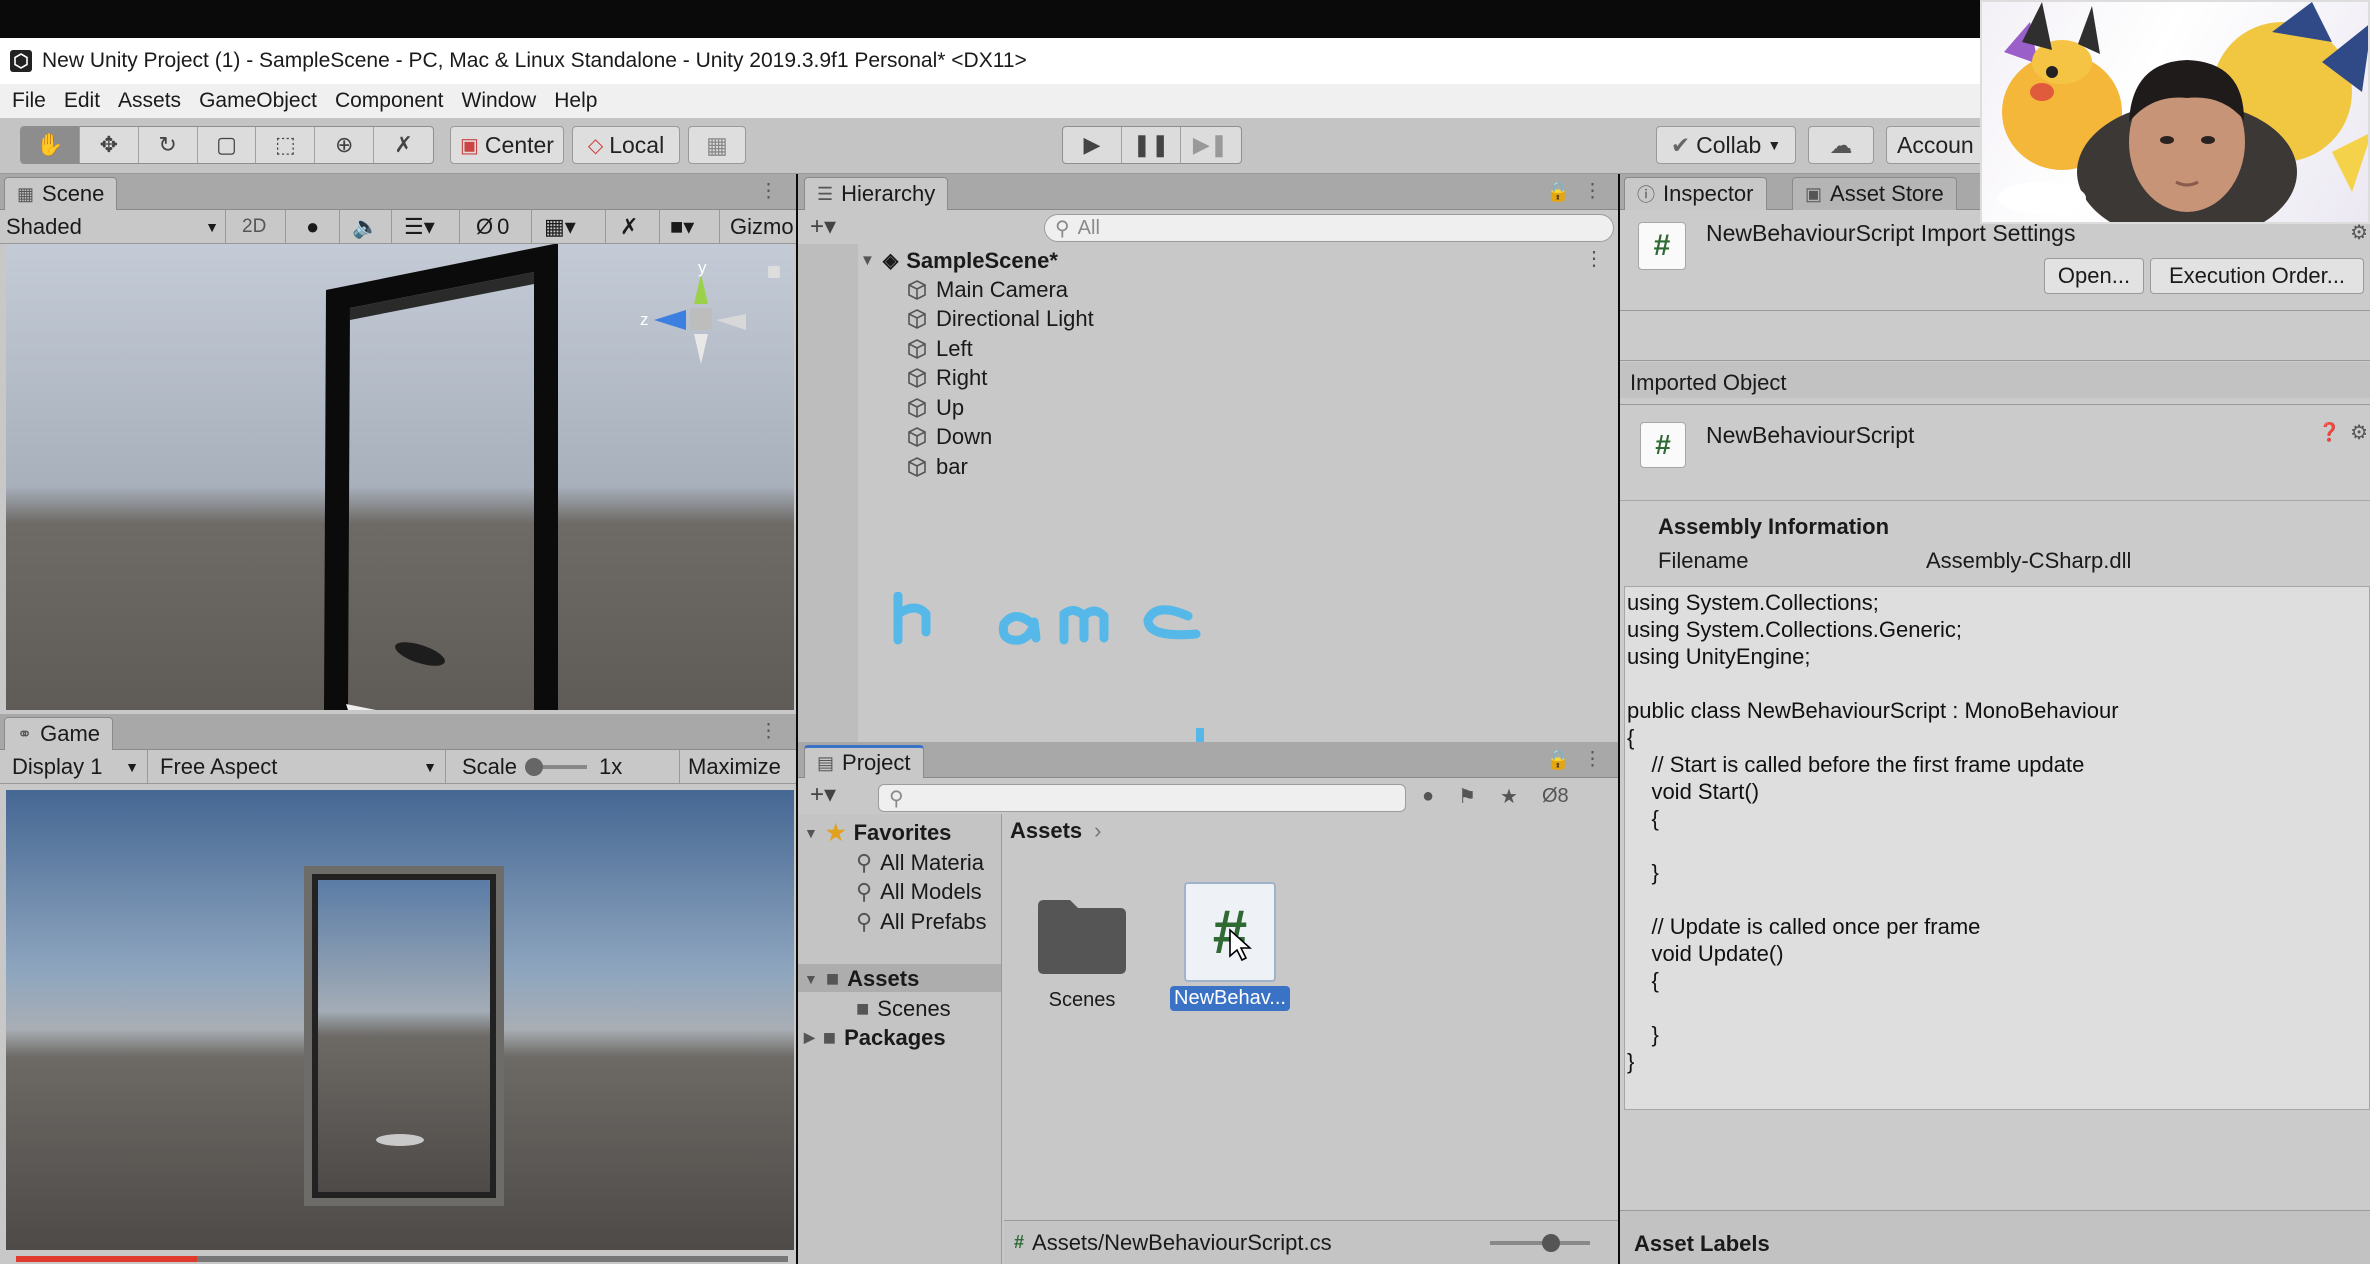 Image resolution: width=2370 pixels, height=1264 pixels. Describe the element at coordinates (261, 226) in the screenshot. I see `2d-toggle: 2D` at that location.